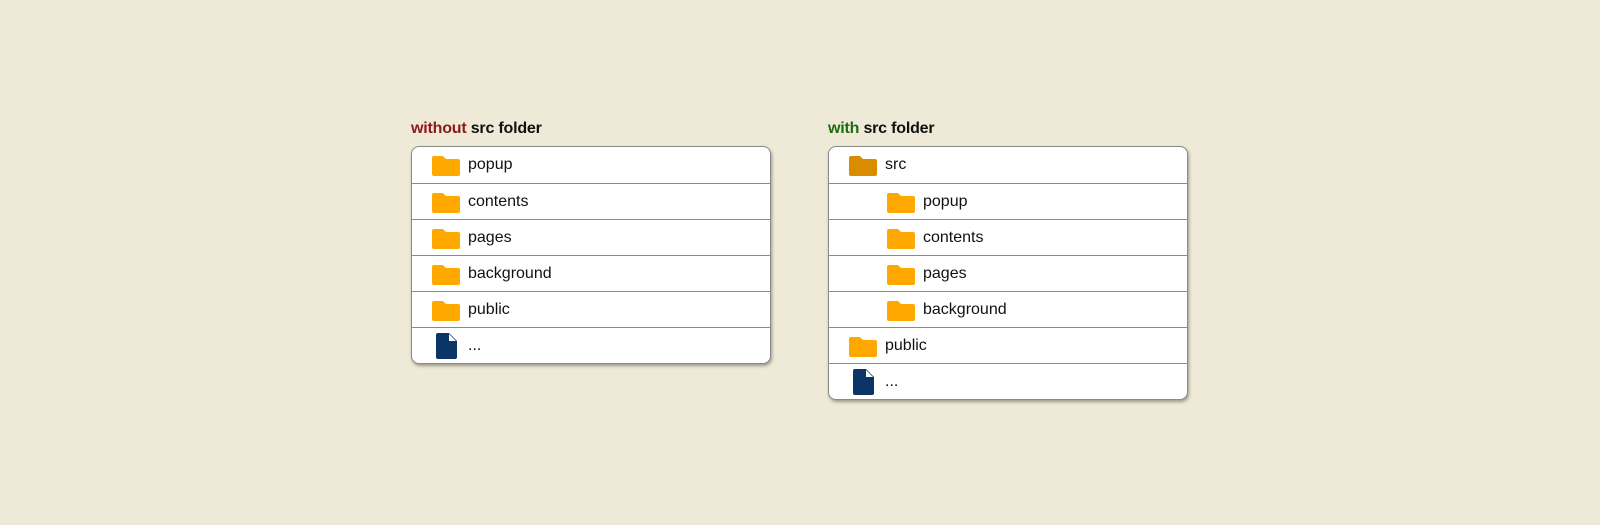 The height and width of the screenshot is (525, 1600). Describe the element at coordinates (1008, 129) in the screenshot. I see `panel-title-with-src: with src folder` at that location.